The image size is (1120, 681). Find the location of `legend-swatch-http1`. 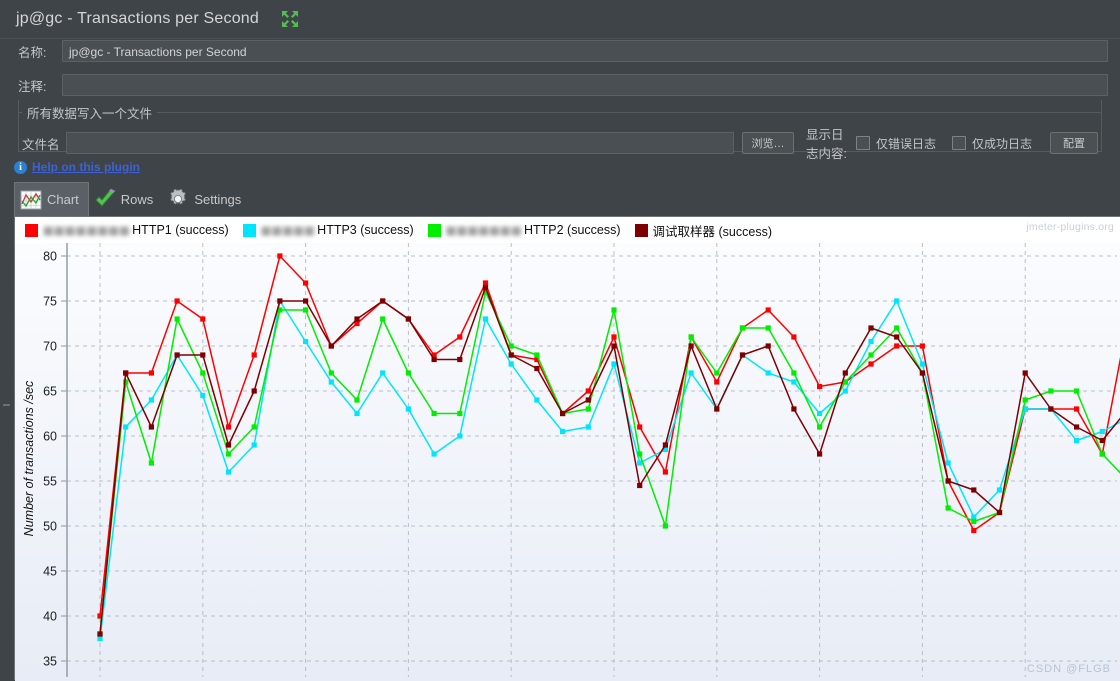

legend-swatch-http1 is located at coordinates (31, 230).